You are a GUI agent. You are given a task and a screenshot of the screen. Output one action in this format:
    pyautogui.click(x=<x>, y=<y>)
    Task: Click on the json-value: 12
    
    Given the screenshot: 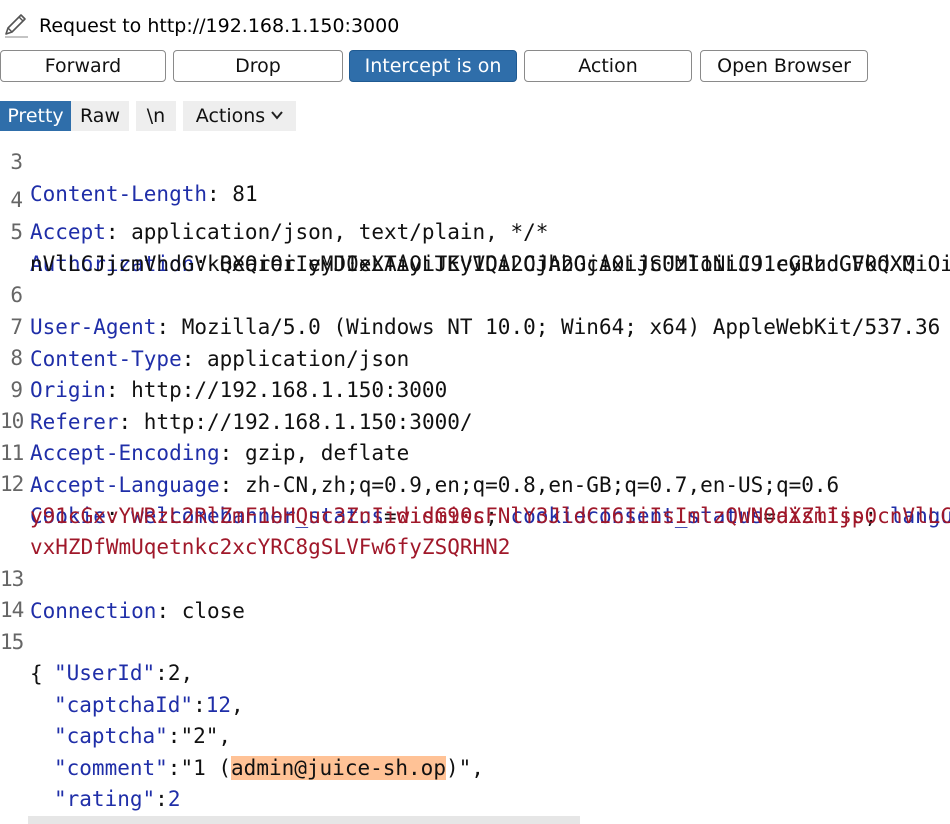 What is the action you would take?
    pyautogui.click(x=218, y=705)
    